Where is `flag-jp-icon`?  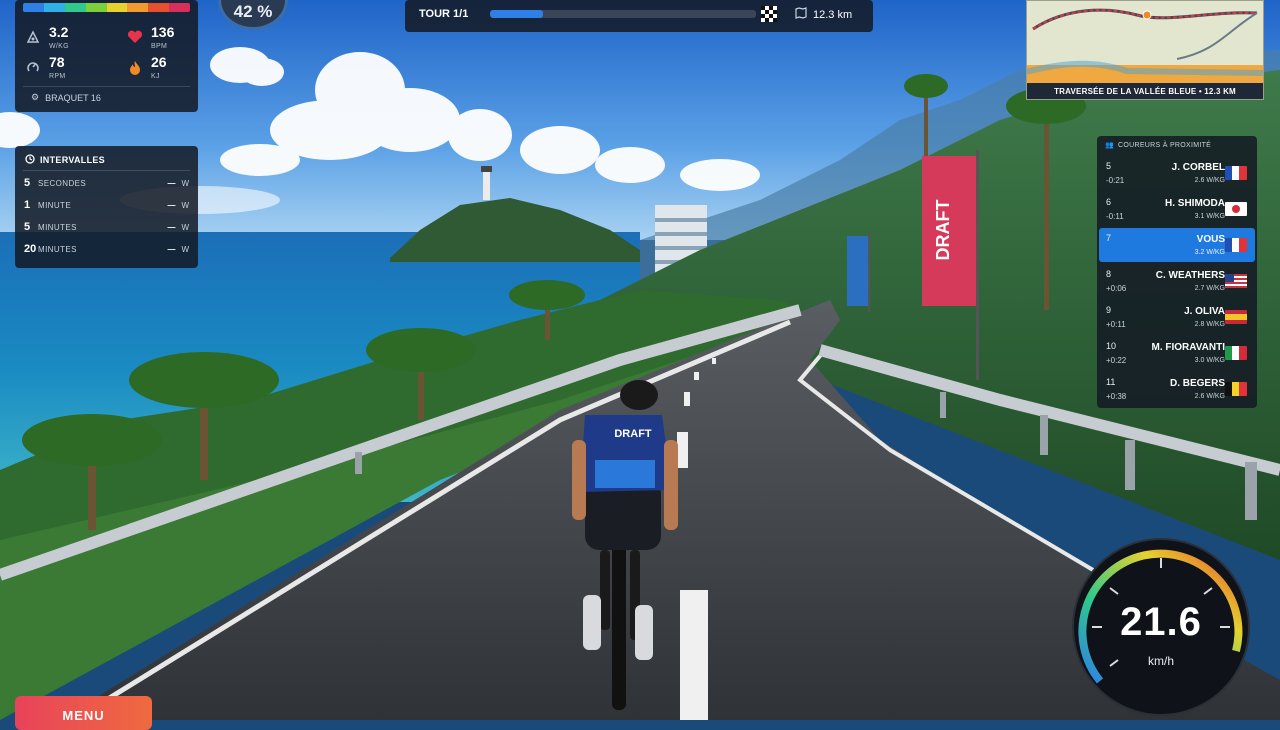
flag-jp-icon is located at coordinates (1236, 209).